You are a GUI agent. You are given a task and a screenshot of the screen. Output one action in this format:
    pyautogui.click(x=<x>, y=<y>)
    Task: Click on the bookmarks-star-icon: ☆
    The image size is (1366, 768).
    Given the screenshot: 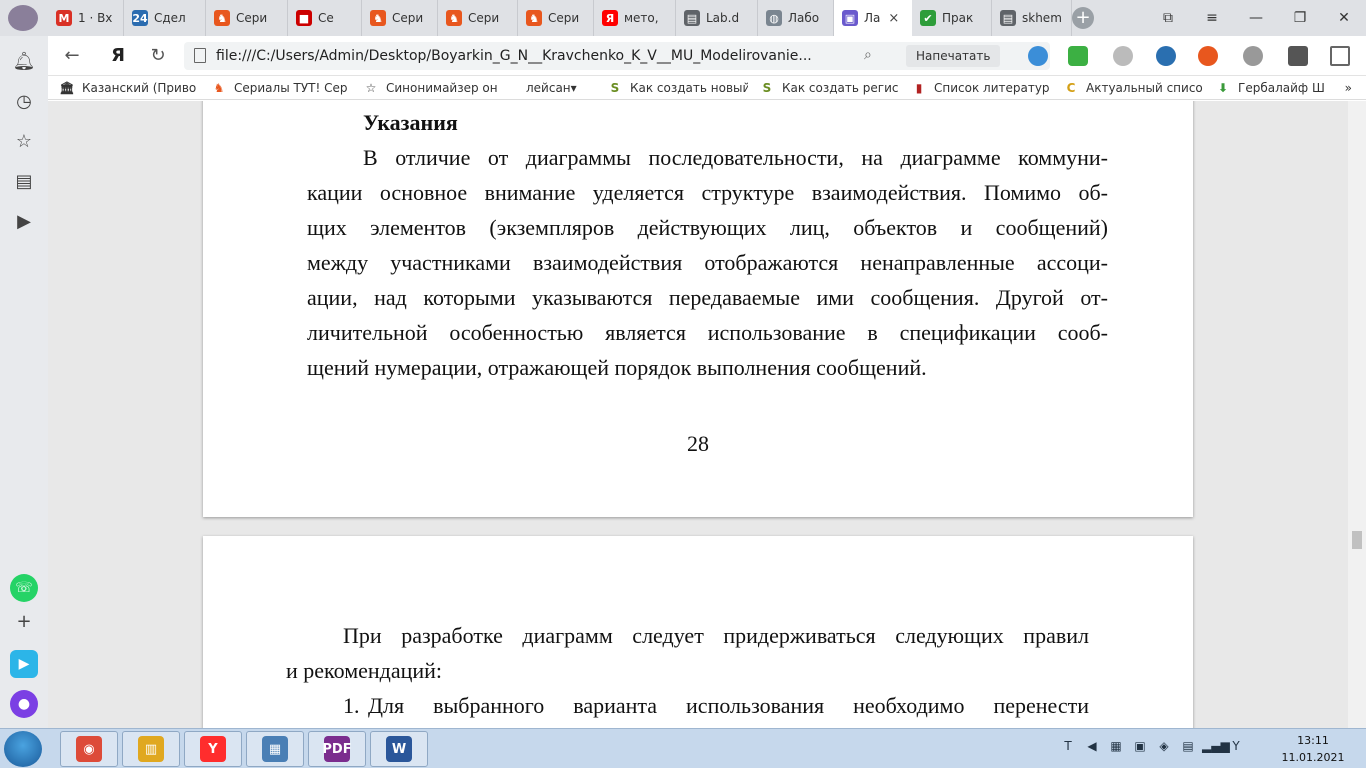 What is the action you would take?
    pyautogui.click(x=24, y=142)
    